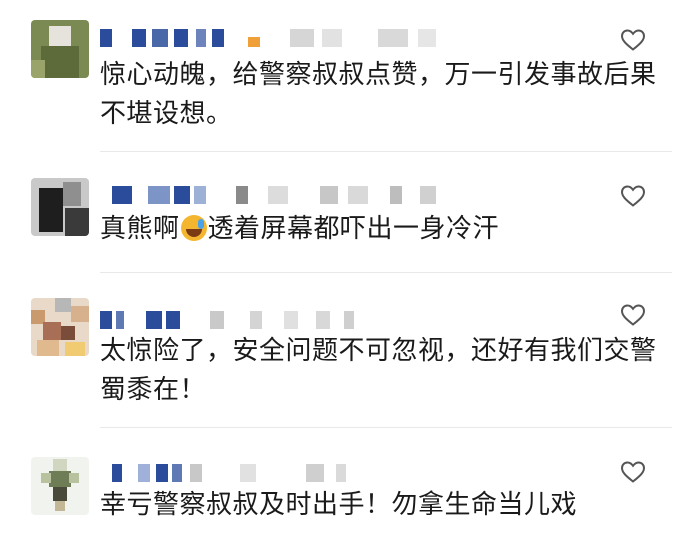  I want to click on comment-text-part: 透着屏幕都吓出一身冷汗, so click(353, 229).